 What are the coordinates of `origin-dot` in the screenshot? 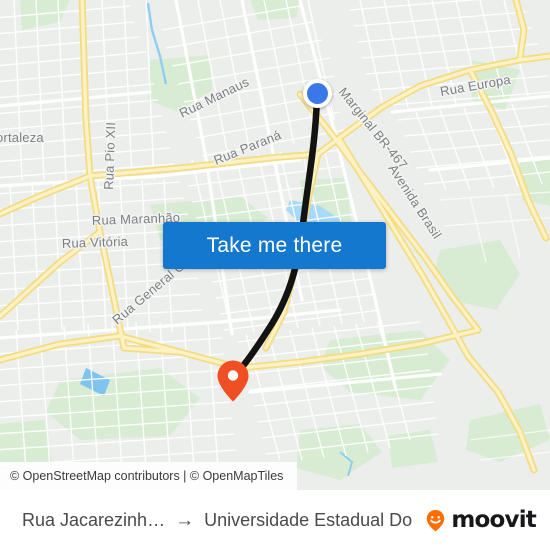 It's located at (317, 93).